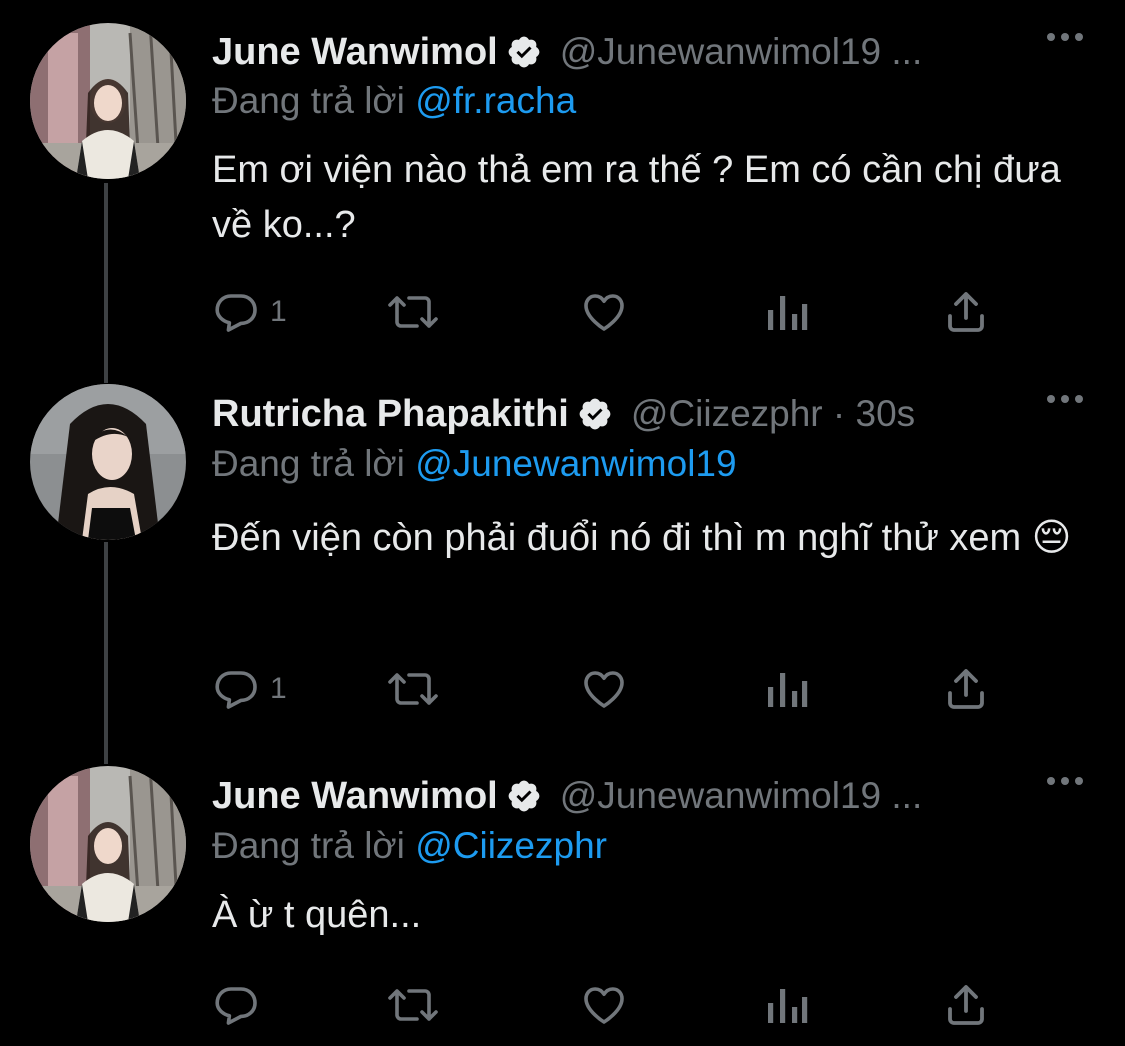  Describe the element at coordinates (511, 845) in the screenshot. I see `mention-link: @Ciizezphr` at that location.